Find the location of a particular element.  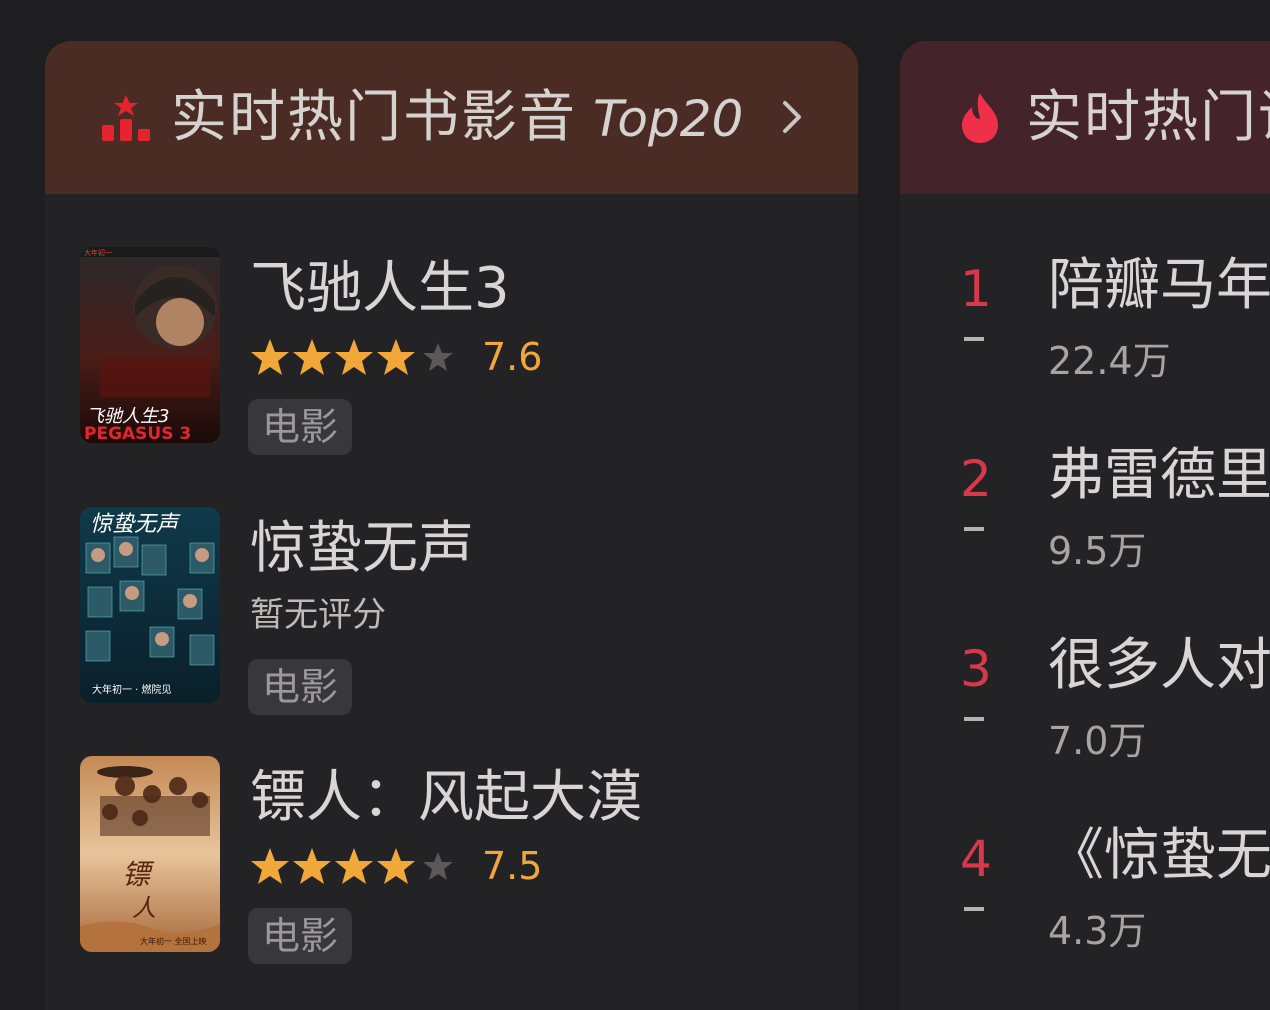

movie-item: 惊蛰无声 大年初一 · 燃院见 惊蛰无声 暂无评分 电影 is located at coordinates (460, 611).